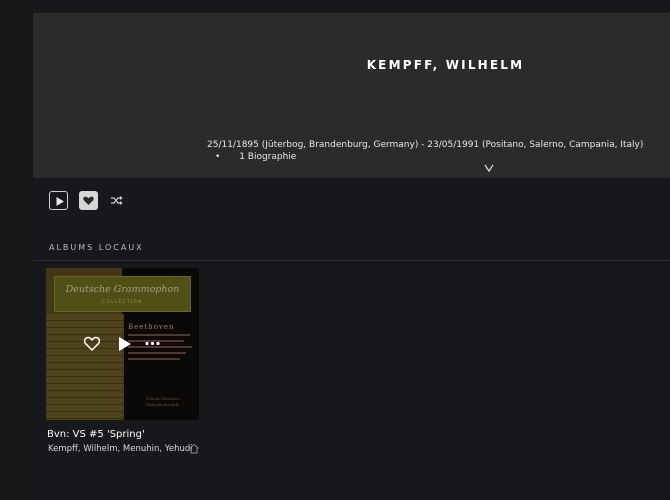 The width and height of the screenshot is (670, 500). What do you see at coordinates (96, 434) in the screenshot?
I see `album-title: Bvn: VS #5 'Spring'` at bounding box center [96, 434].